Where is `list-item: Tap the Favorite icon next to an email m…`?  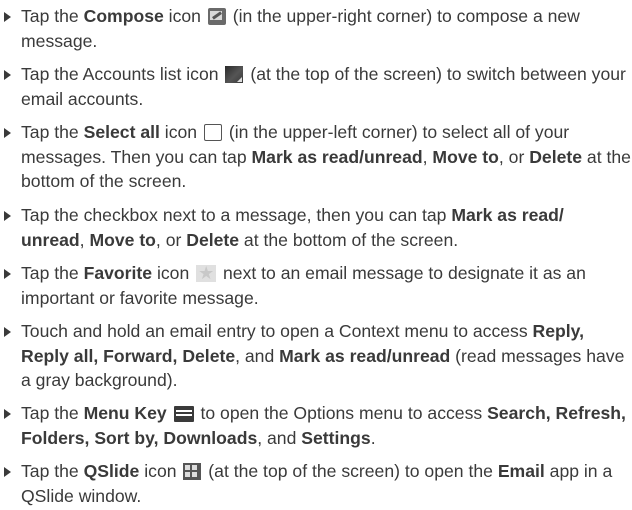
list-item: Tap the Favorite icon next to an email m… is located at coordinates (316, 285).